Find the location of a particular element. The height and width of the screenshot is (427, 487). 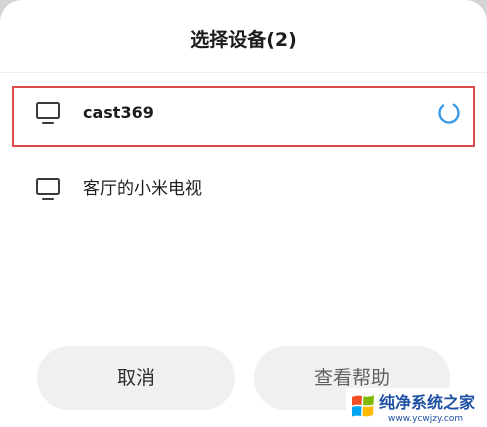

watermark-brand: 纯净系统之家 is located at coordinates (427, 402).